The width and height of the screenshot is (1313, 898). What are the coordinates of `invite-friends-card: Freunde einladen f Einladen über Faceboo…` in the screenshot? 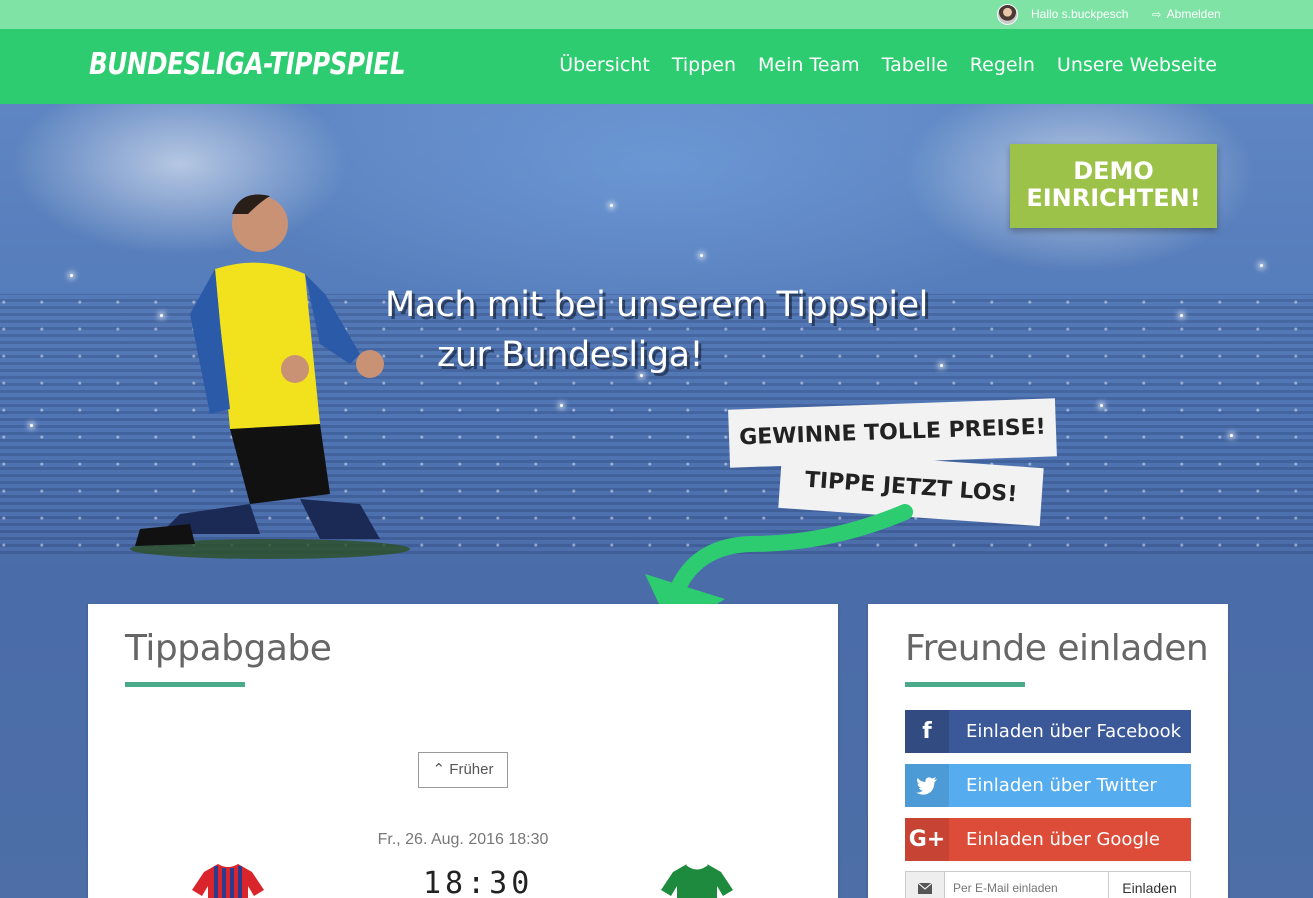 It's located at (1048, 751).